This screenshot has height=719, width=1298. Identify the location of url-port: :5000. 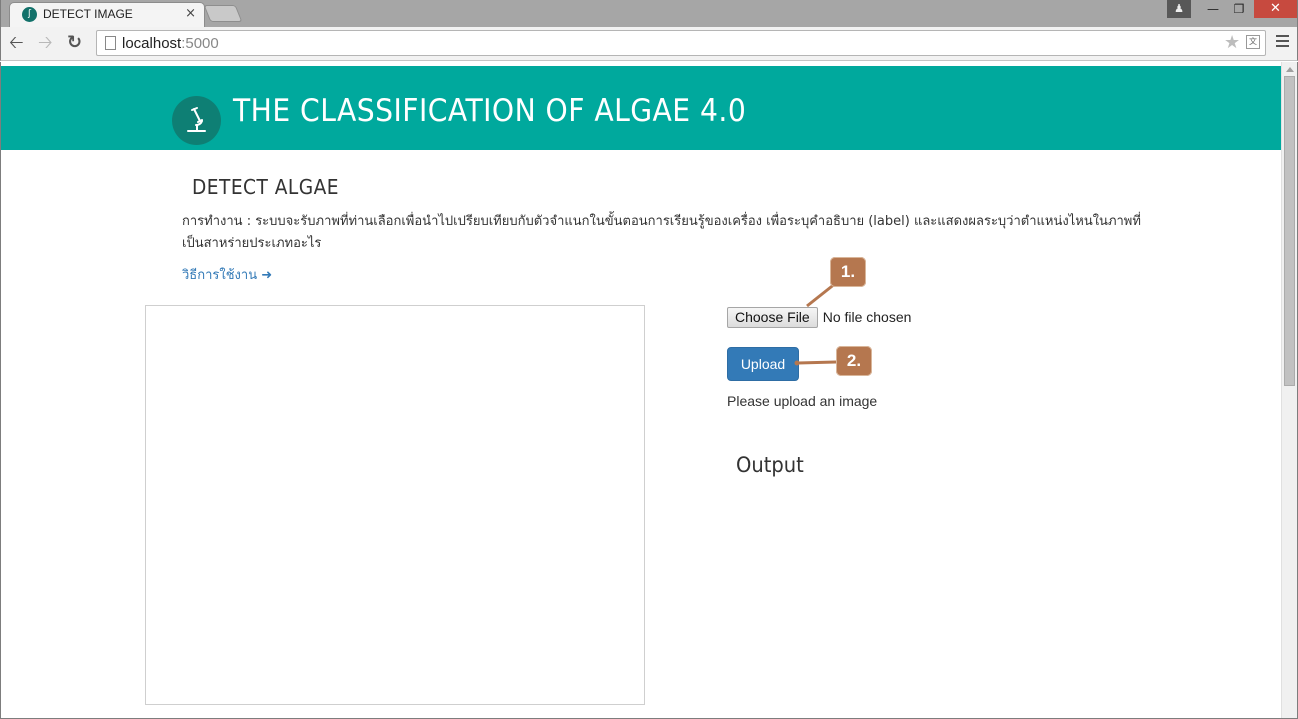
(200, 43).